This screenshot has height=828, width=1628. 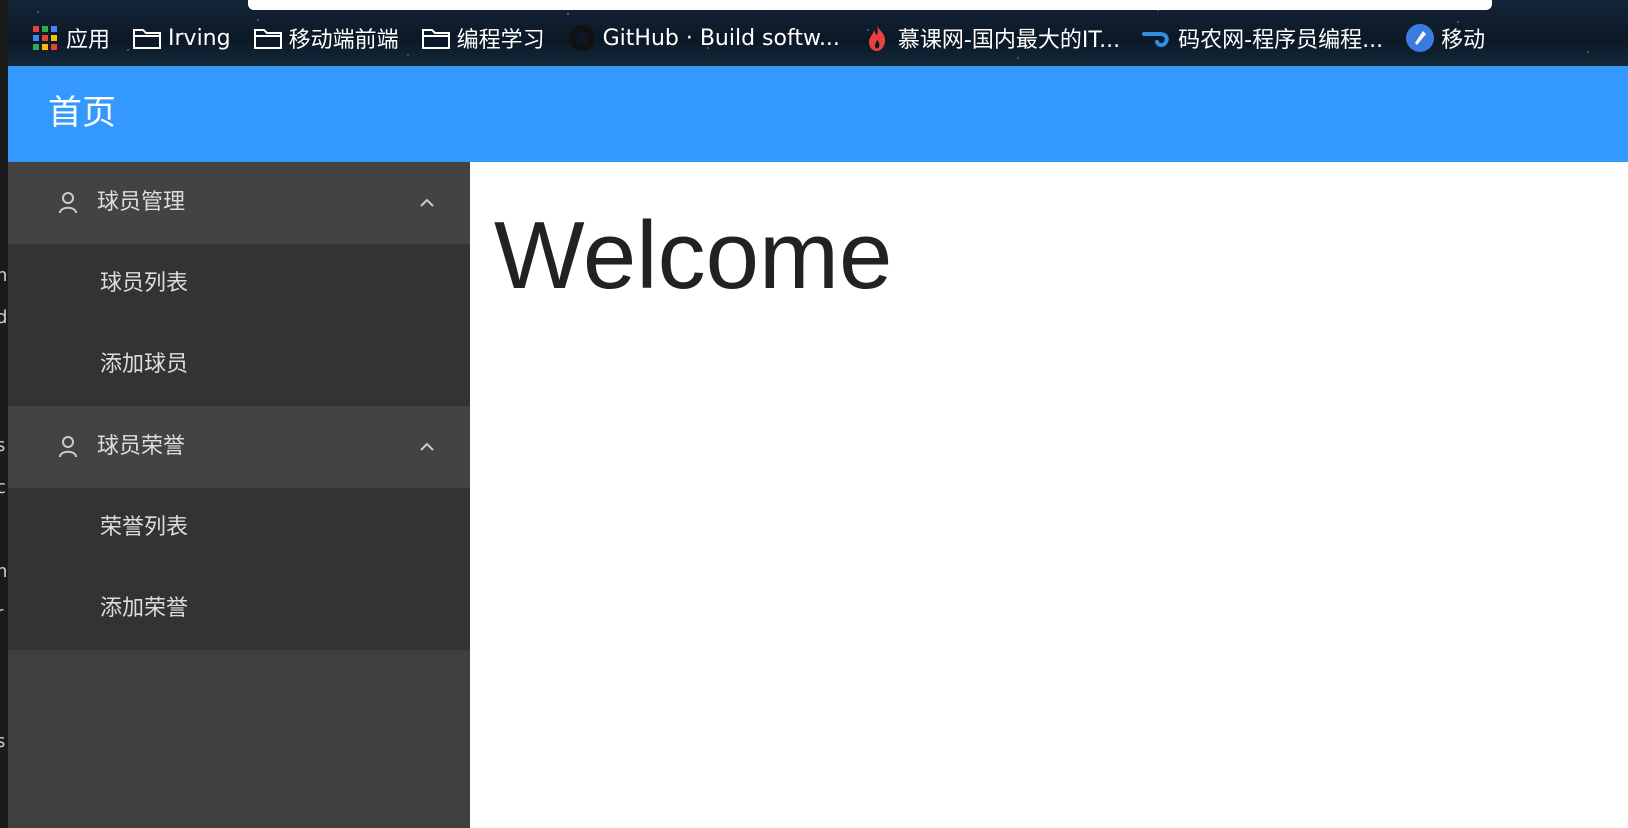 What do you see at coordinates (500, 40) in the screenshot?
I see `bookmark-label: 编程学习` at bounding box center [500, 40].